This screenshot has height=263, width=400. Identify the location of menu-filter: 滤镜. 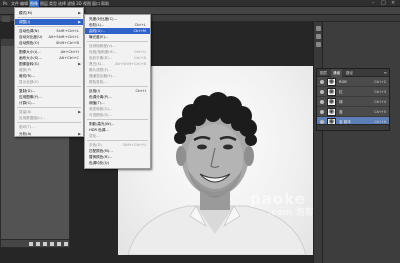
(71, 3).